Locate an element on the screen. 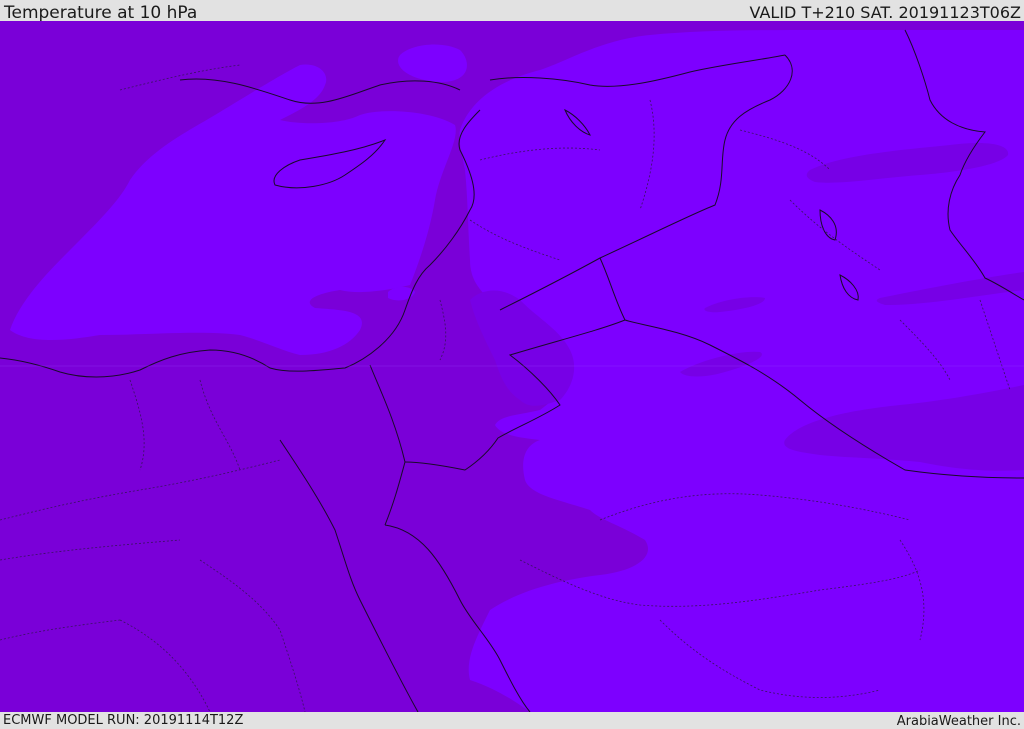 The height and width of the screenshot is (729, 1024). credit-label: ArabiaWeather Inc. is located at coordinates (958, 721).